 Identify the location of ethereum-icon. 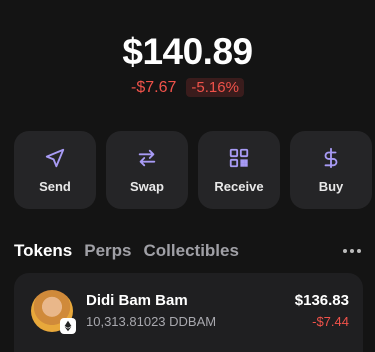
(68, 326).